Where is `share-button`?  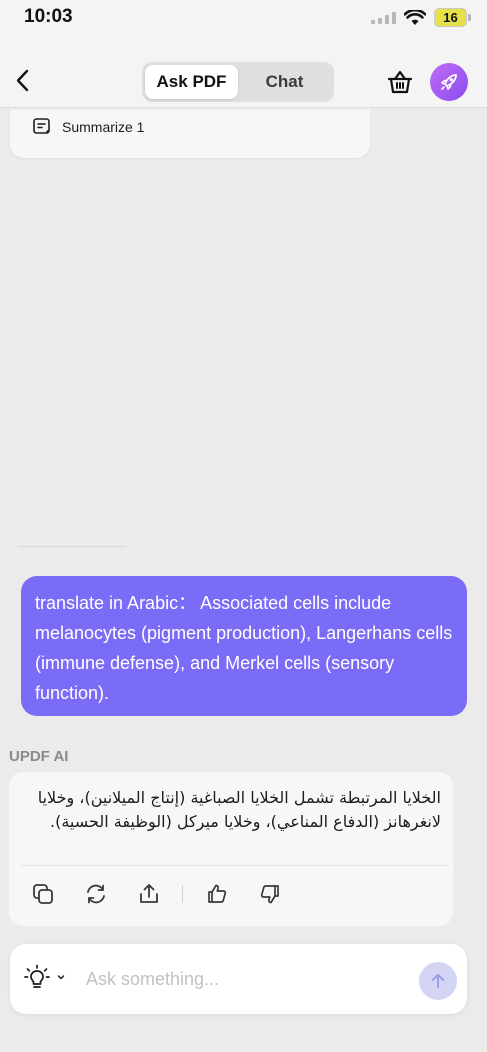 share-button is located at coordinates (149, 894).